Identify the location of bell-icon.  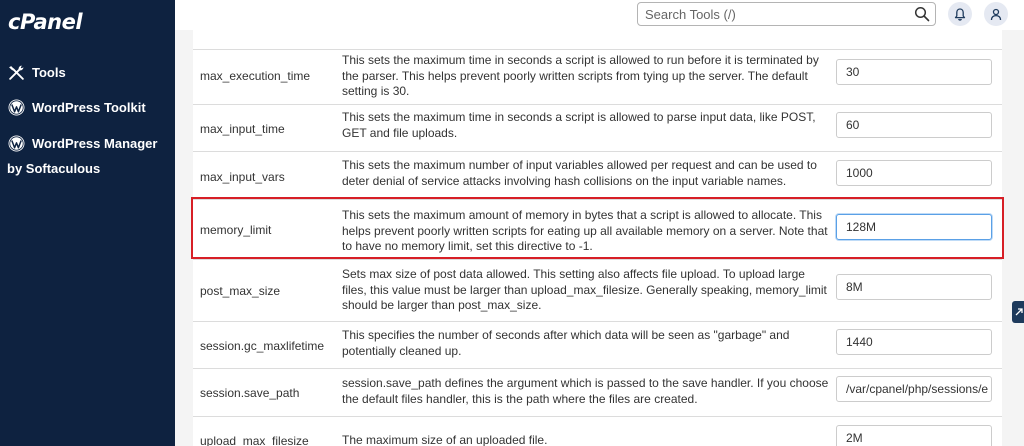
(960, 14).